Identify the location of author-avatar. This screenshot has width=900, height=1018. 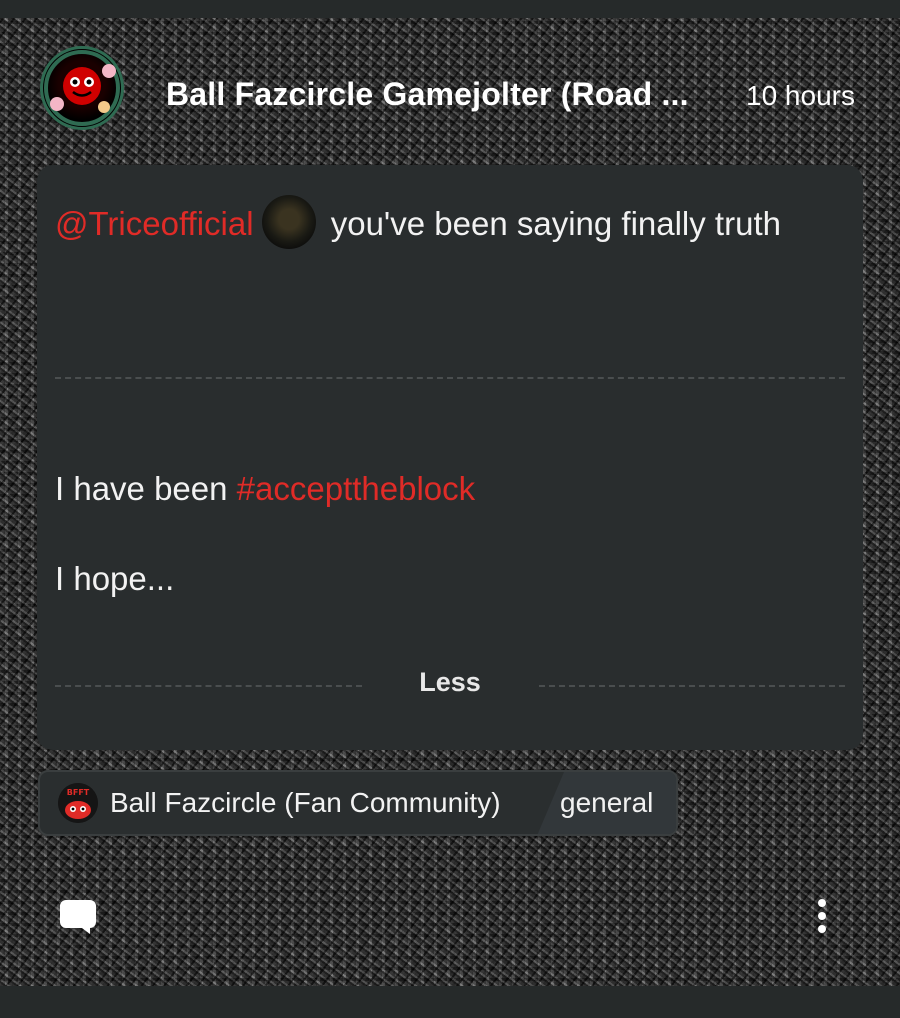
(82, 88).